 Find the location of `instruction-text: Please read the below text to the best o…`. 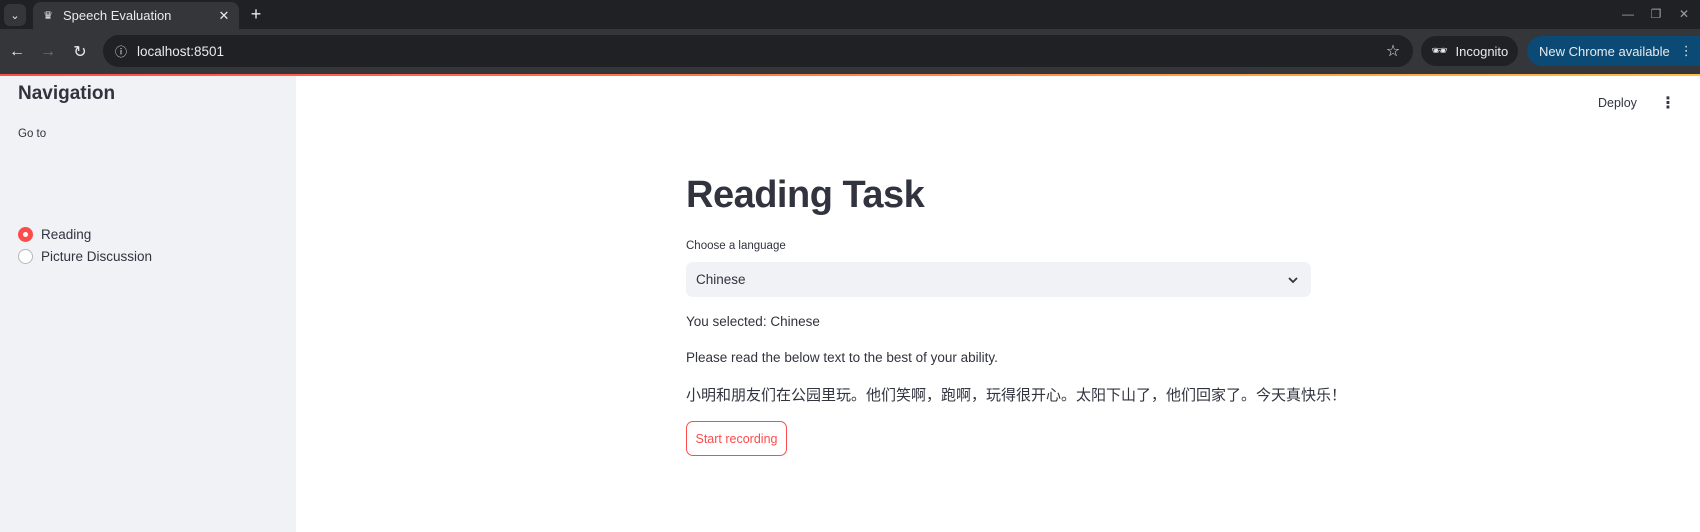

instruction-text: Please read the below text to the best o… is located at coordinates (842, 357).